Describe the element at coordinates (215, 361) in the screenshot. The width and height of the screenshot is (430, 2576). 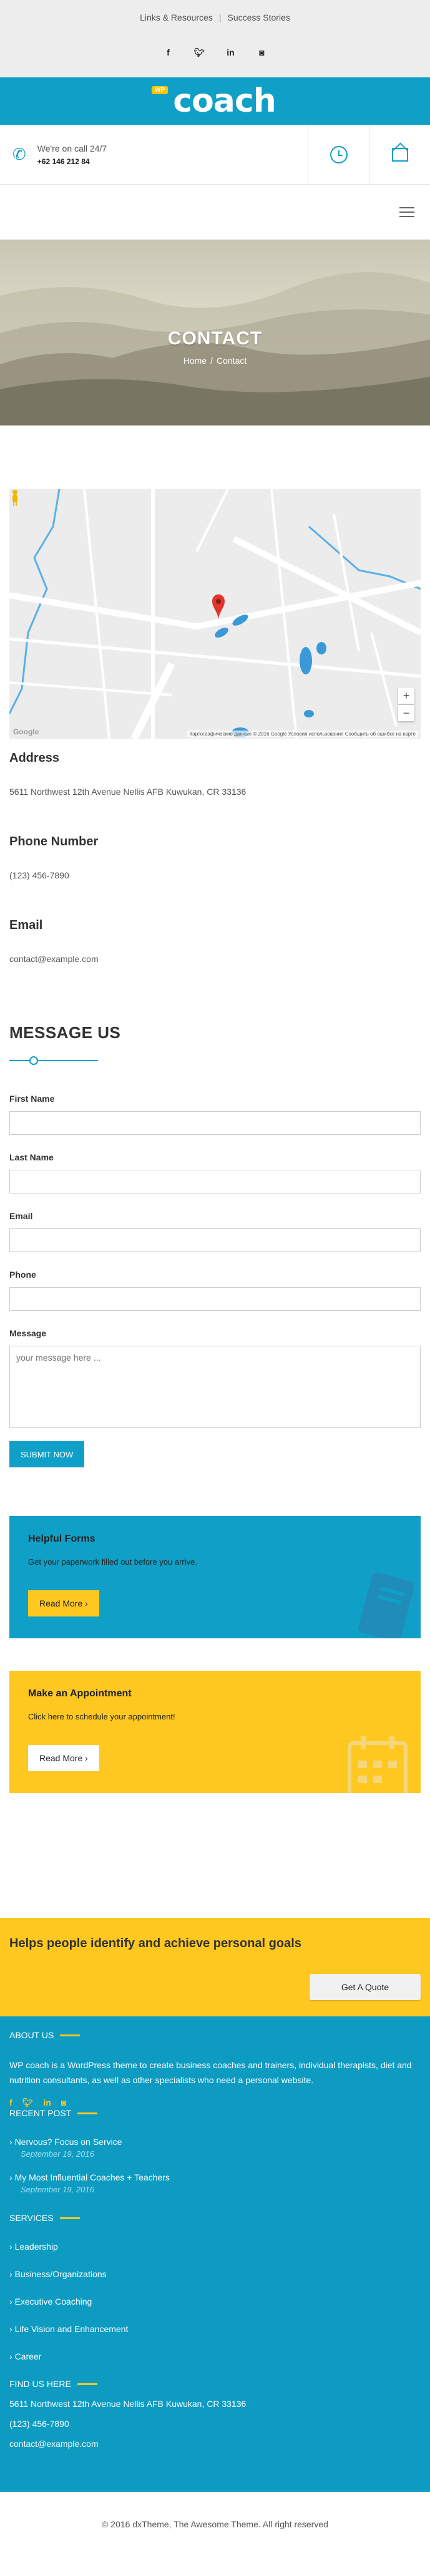
I see `breadcrumb: Home / Contact` at that location.